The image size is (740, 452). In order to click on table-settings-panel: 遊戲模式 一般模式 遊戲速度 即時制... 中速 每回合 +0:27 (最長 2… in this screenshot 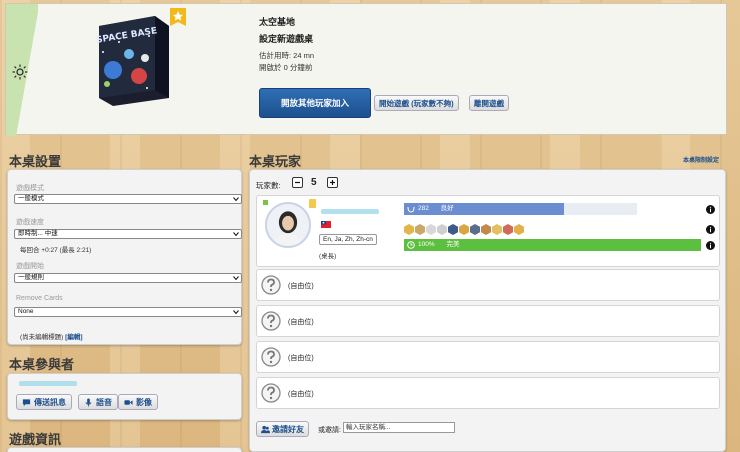, I will do `click(124, 257)`.